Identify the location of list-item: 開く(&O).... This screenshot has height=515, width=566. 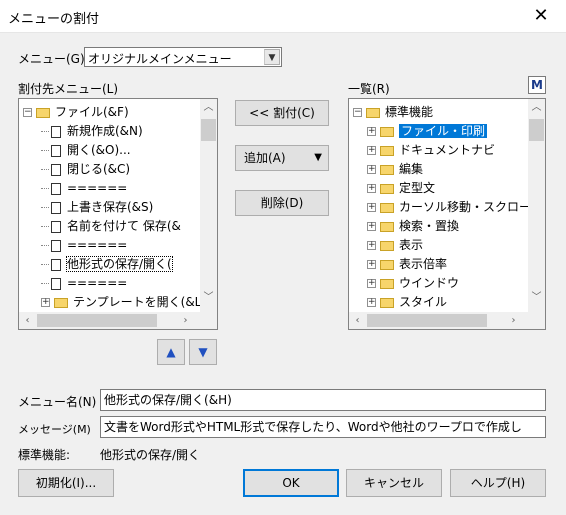
(86, 150).